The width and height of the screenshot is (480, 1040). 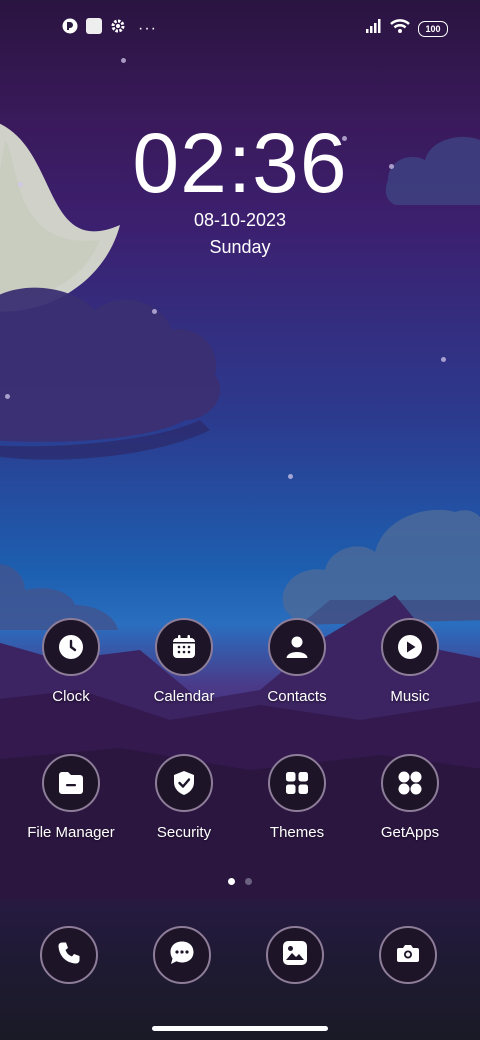 What do you see at coordinates (147, 28) in the screenshot?
I see `more-dots-icon: ···` at bounding box center [147, 28].